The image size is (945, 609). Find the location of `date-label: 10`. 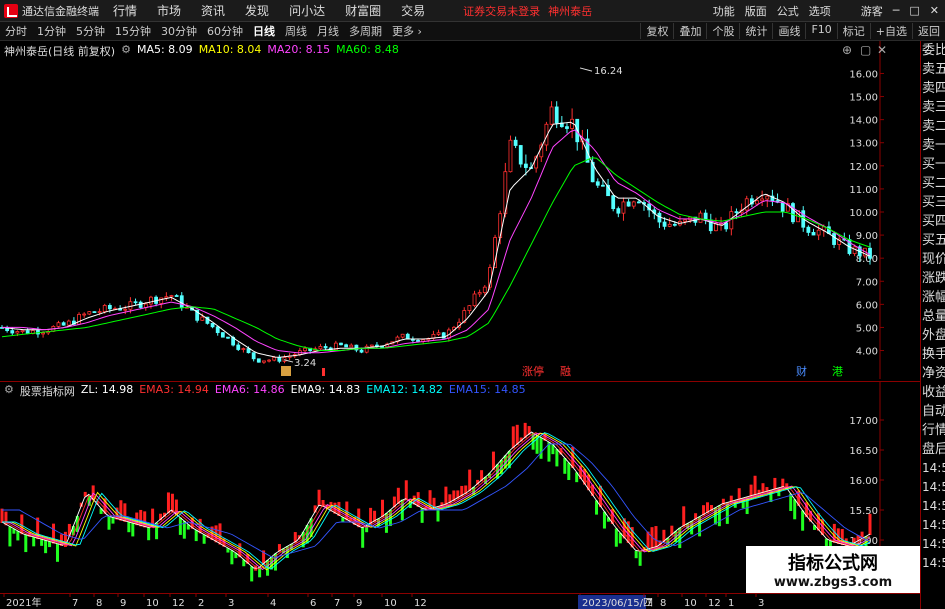

date-label: 10 is located at coordinates (690, 603).